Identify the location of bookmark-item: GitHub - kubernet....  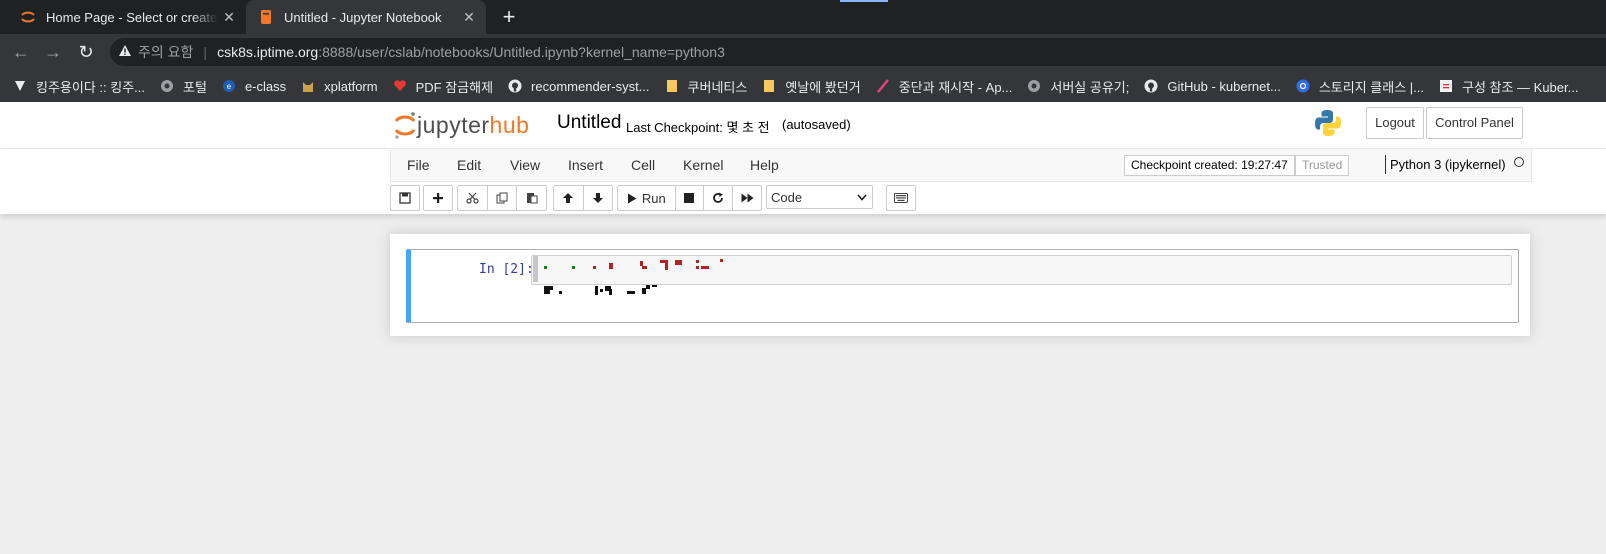
(1212, 86).